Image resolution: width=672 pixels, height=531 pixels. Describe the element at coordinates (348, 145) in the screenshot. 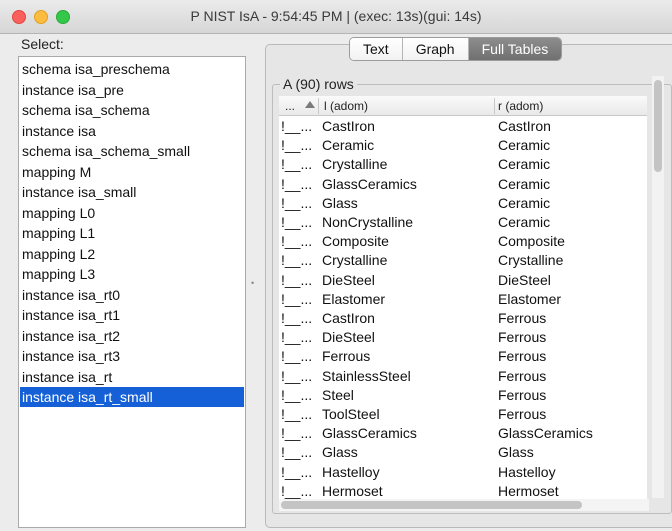

I see `l-cell: Ceramic` at that location.